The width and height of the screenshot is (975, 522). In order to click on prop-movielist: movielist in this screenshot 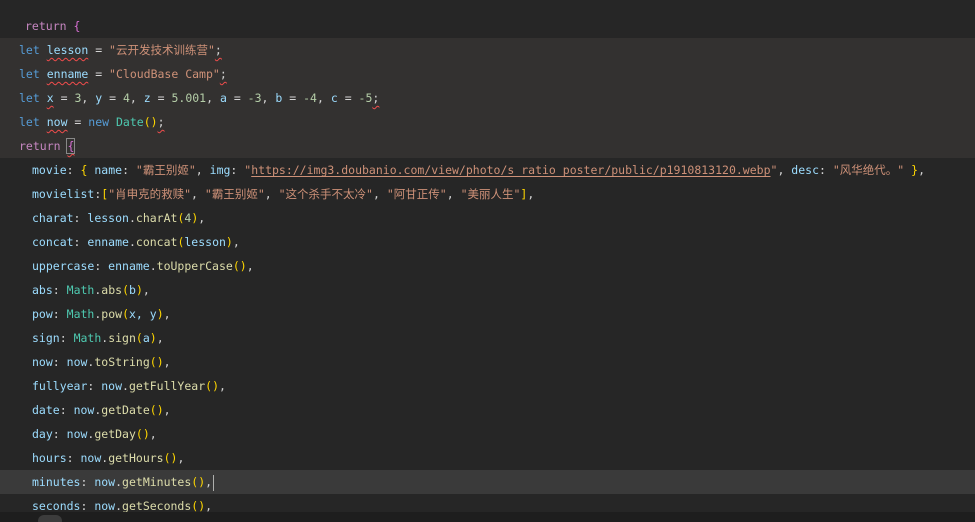, I will do `click(63, 194)`.